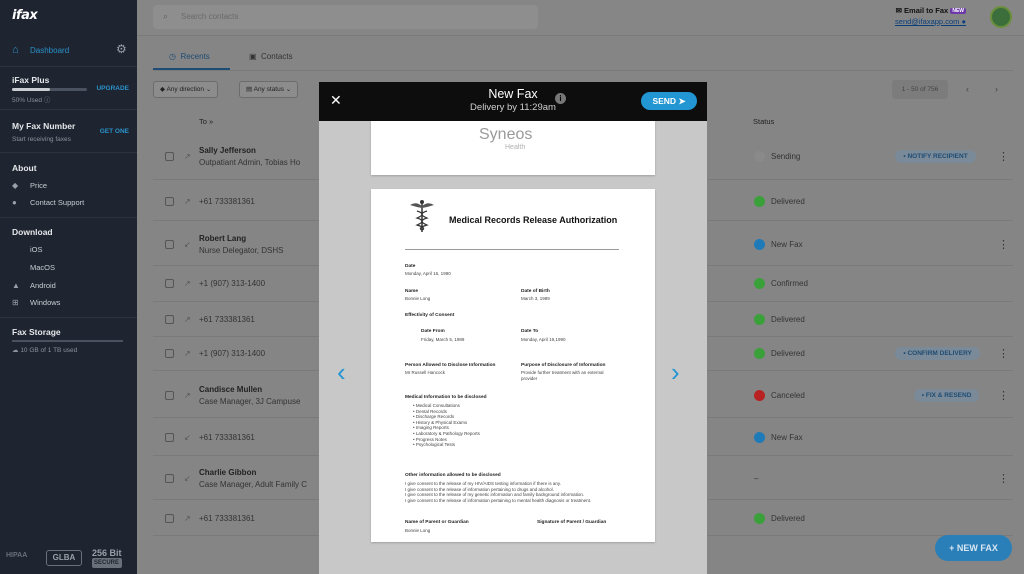 This screenshot has width=1024, height=574. What do you see at coordinates (269, 89) in the screenshot?
I see `status-filter: ▤ Any status ⌄` at bounding box center [269, 89].